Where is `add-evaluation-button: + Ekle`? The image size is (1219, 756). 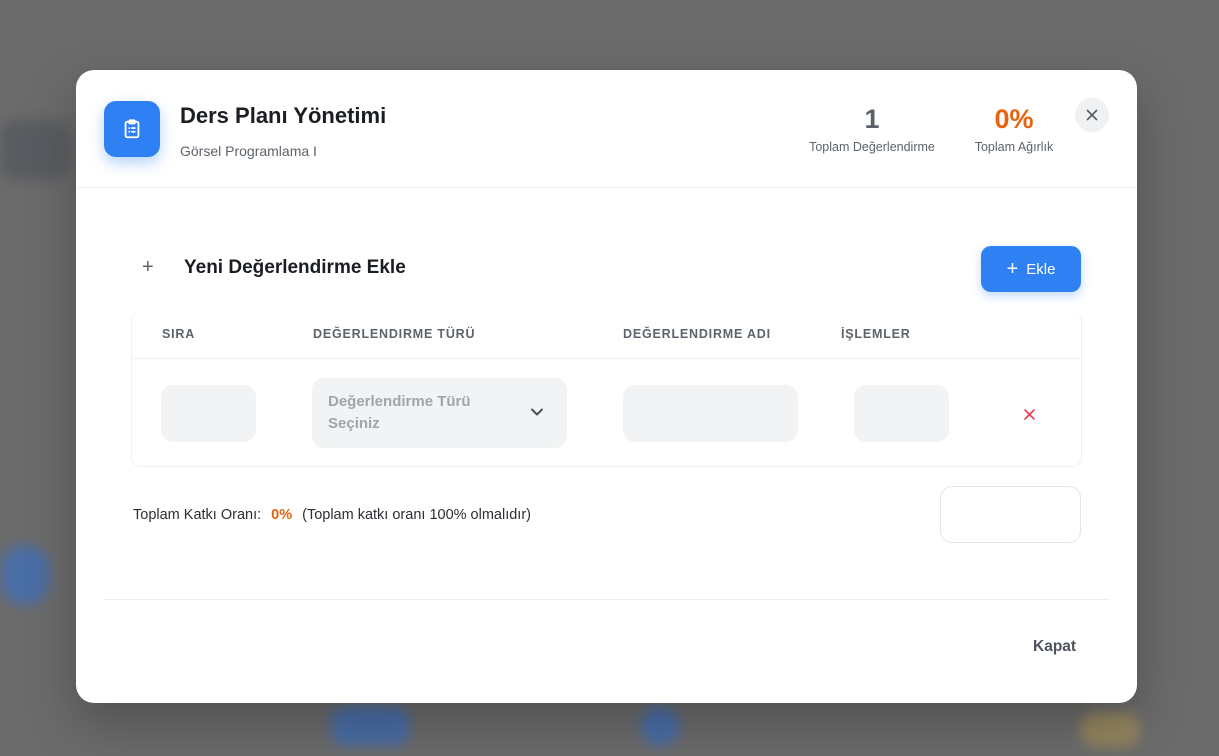 add-evaluation-button: + Ekle is located at coordinates (1031, 269).